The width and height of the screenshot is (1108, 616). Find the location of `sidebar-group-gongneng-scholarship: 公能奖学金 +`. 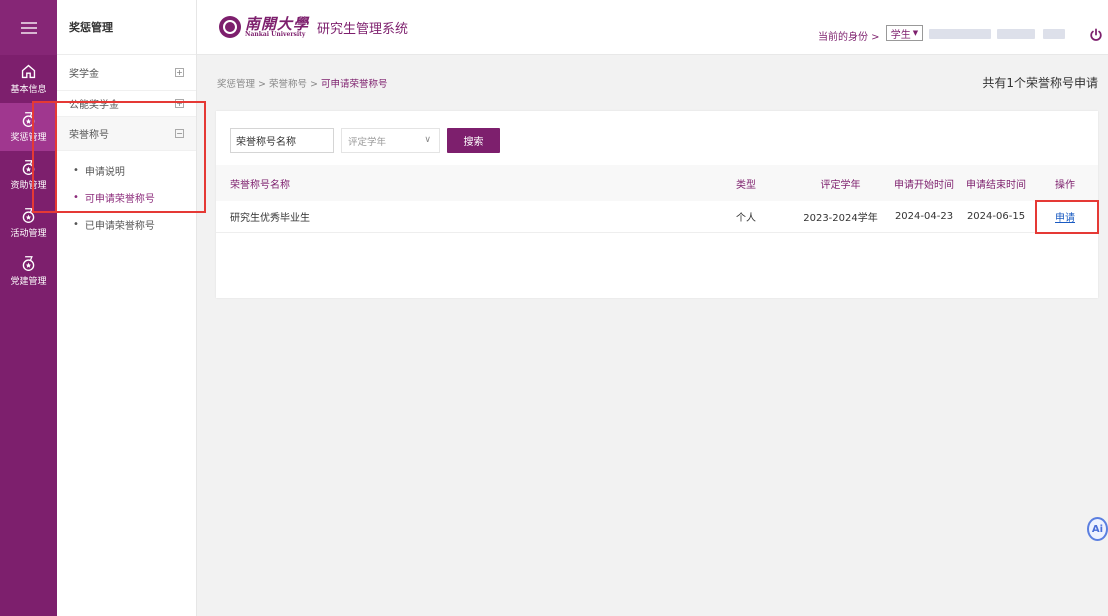

sidebar-group-gongneng-scholarship: 公能奖学金 + is located at coordinates (126, 104).